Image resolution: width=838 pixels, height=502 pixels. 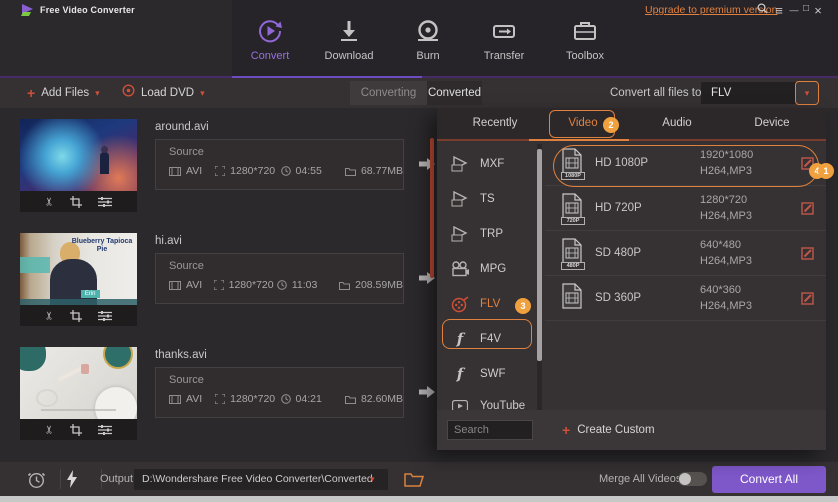 I want to click on format-swf: f SWF, so click(x=487, y=374).